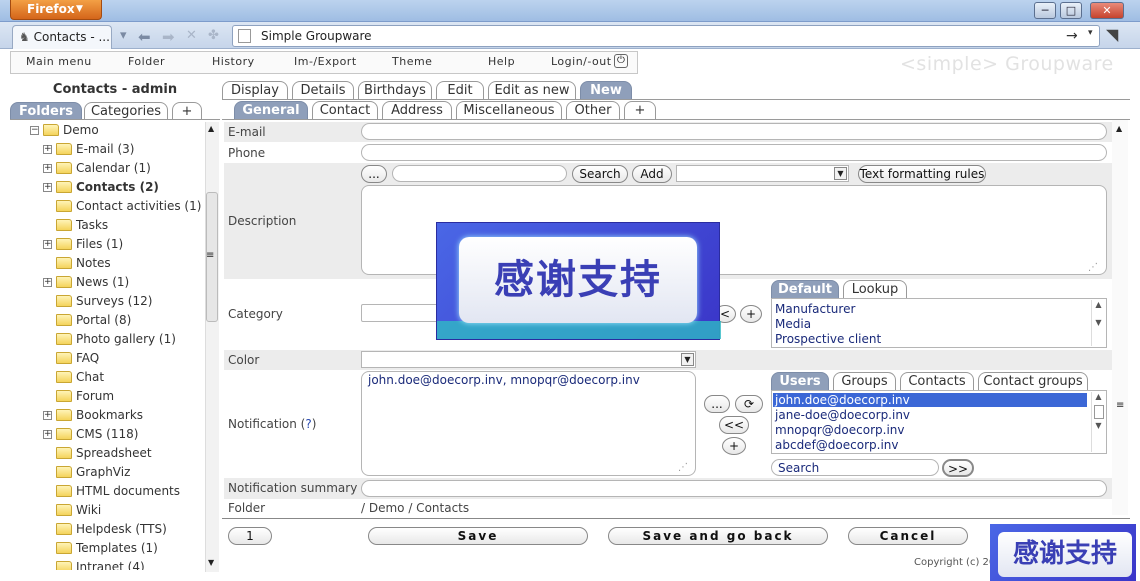 The width and height of the screenshot is (1140, 581). Describe the element at coordinates (46, 111) in the screenshot. I see `tab-folders: Folders` at that location.